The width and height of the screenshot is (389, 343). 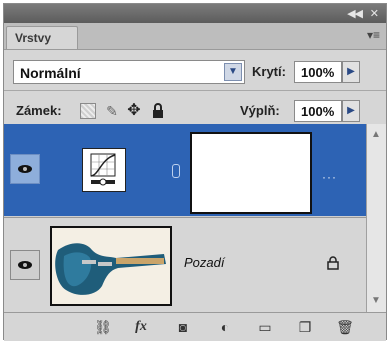 I want to click on lock-transparent-pixels-icon, so click(x=88, y=111).